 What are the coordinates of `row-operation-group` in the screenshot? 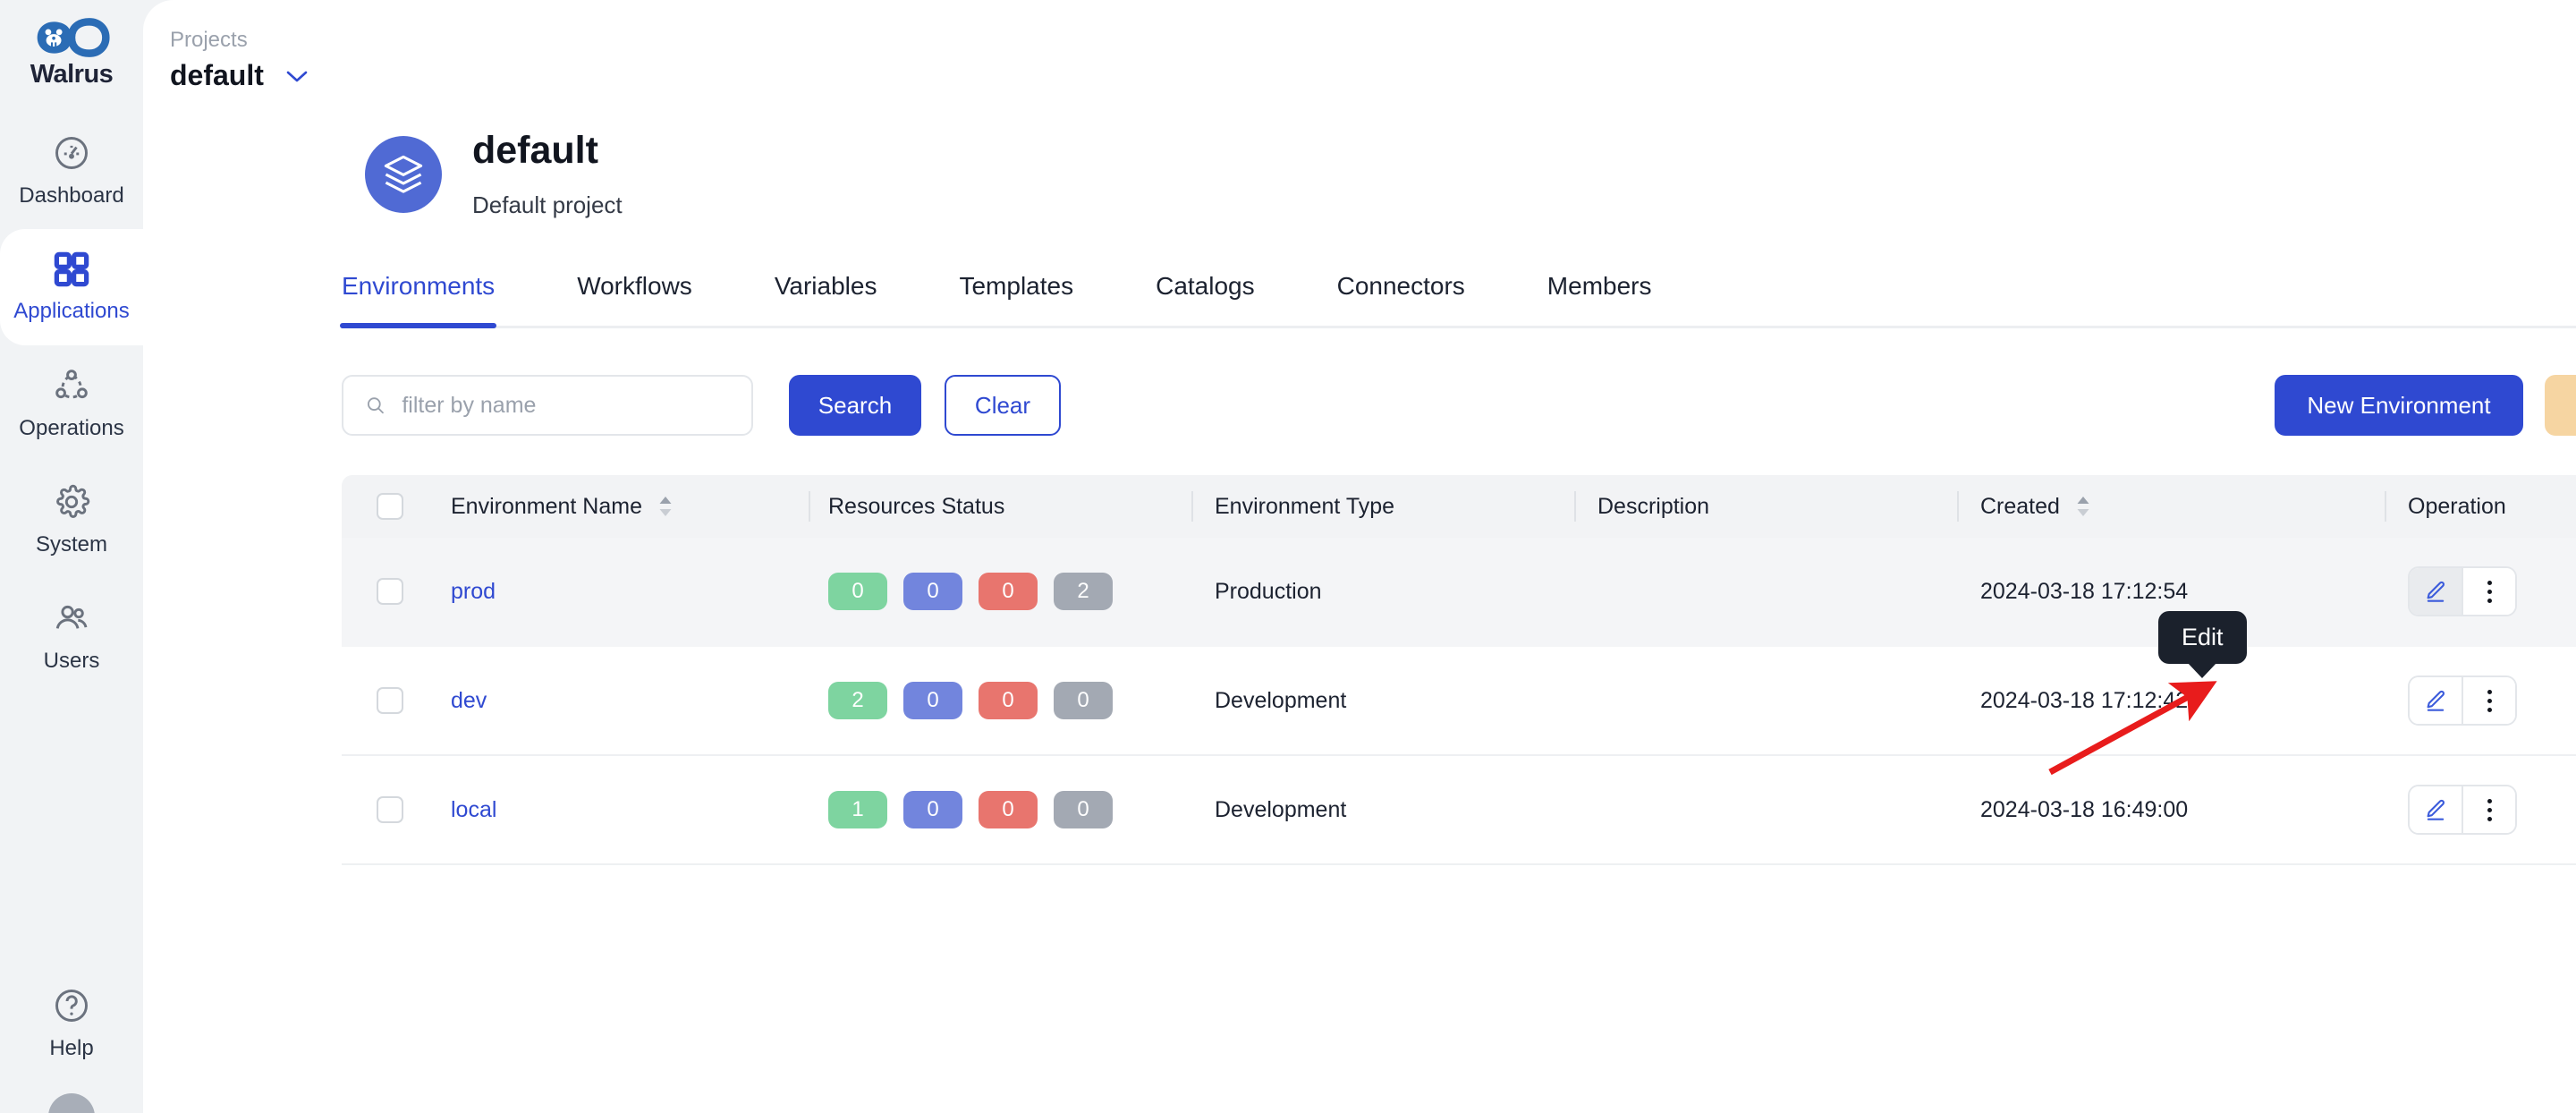 It's located at (2462, 810).